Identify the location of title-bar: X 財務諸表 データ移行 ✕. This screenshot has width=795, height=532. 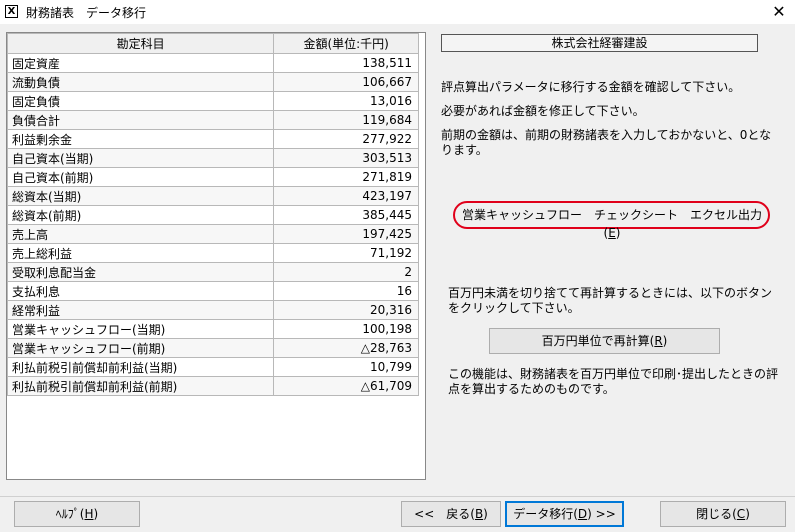
(397, 12).